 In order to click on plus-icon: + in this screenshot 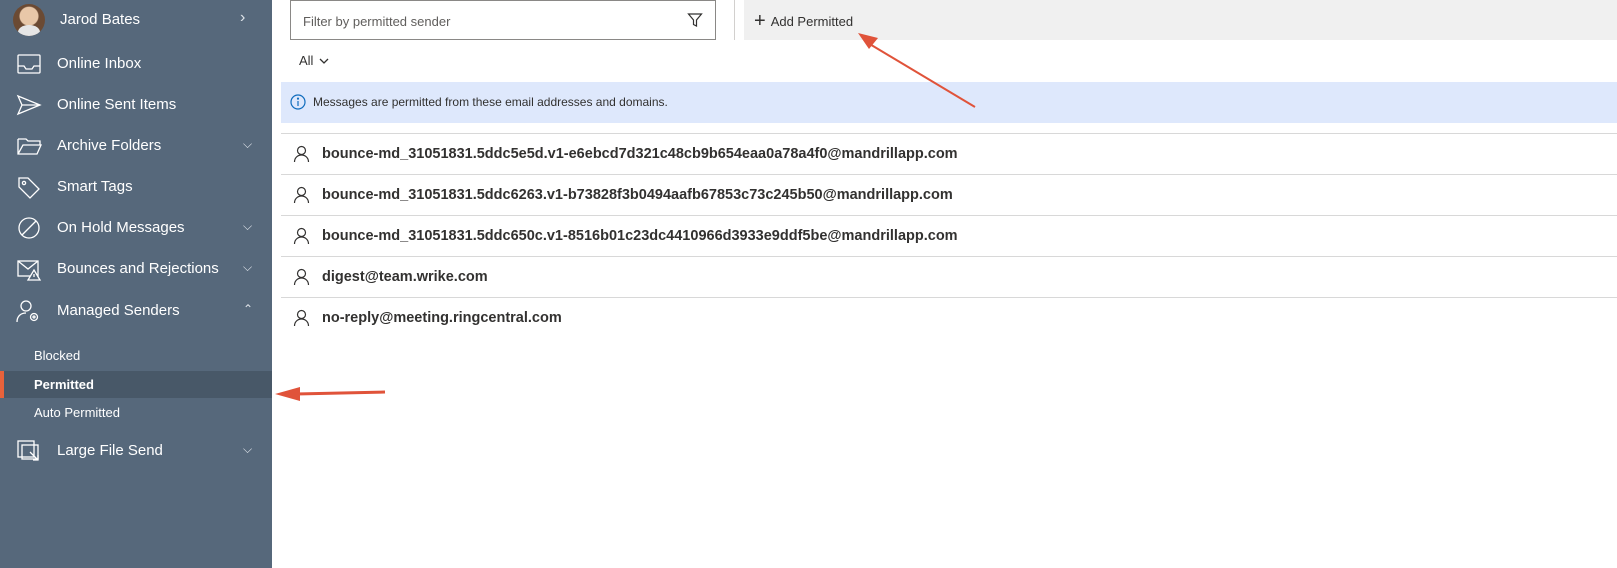, I will do `click(760, 21)`.